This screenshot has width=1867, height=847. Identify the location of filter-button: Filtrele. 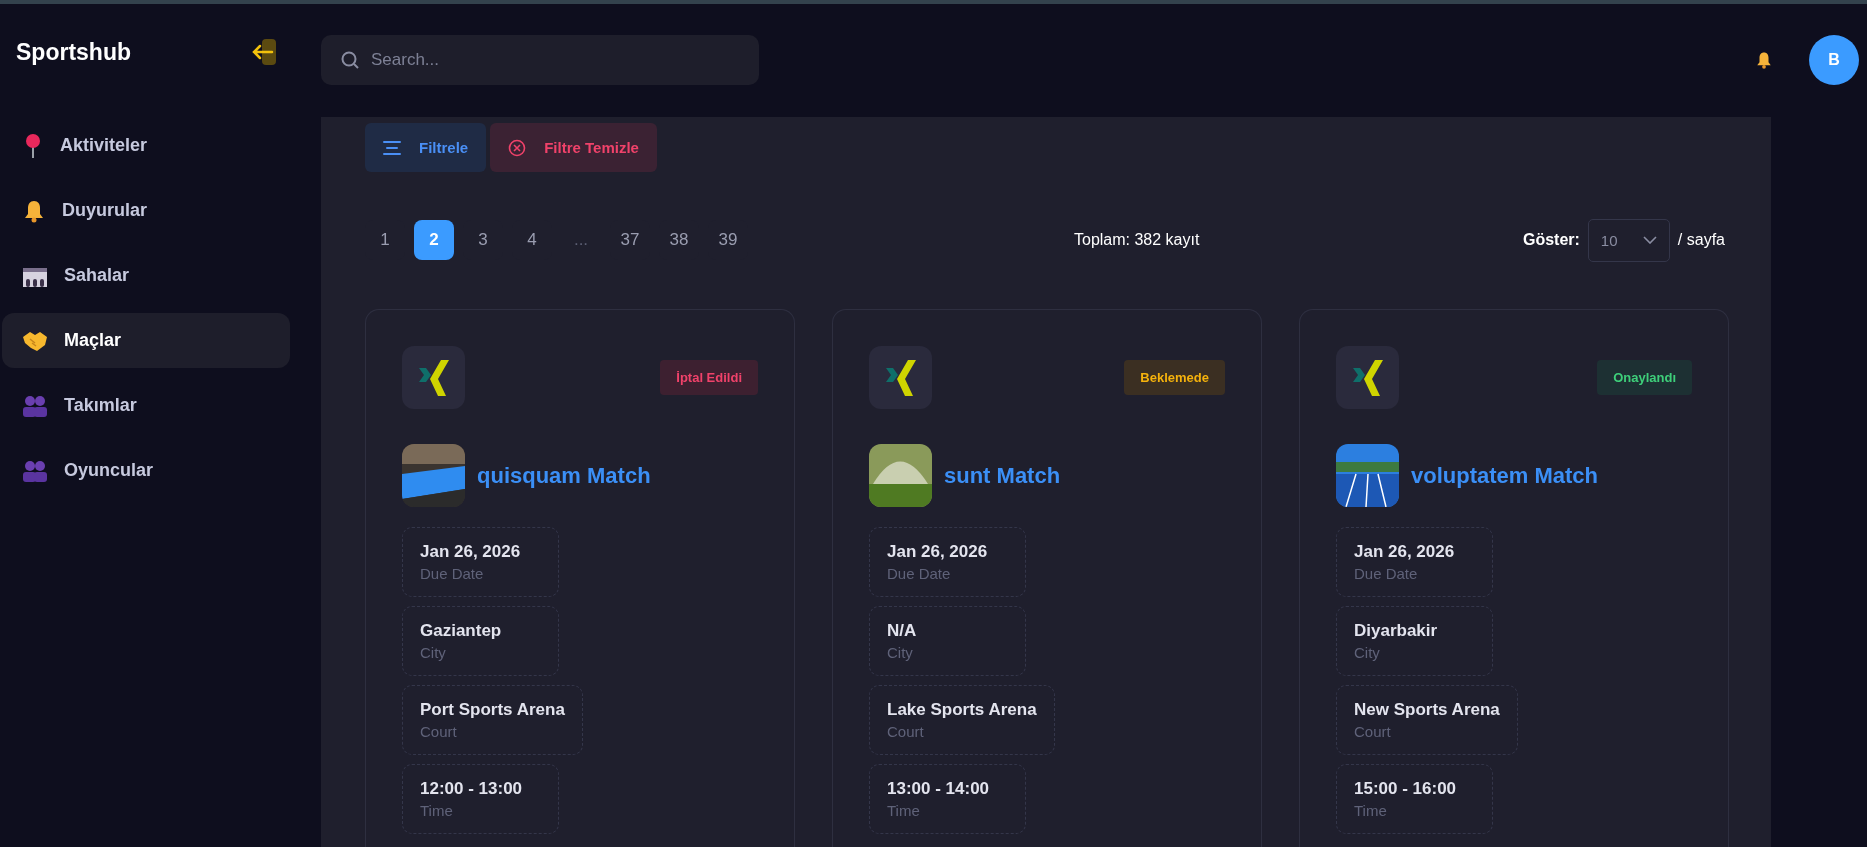
(426, 147).